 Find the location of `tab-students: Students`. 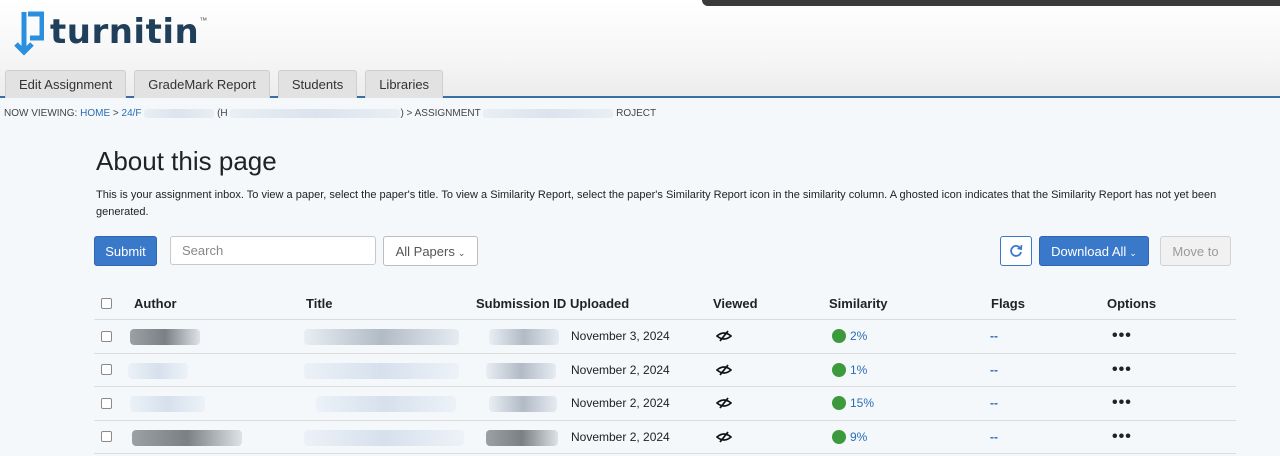

tab-students: Students is located at coordinates (317, 84).